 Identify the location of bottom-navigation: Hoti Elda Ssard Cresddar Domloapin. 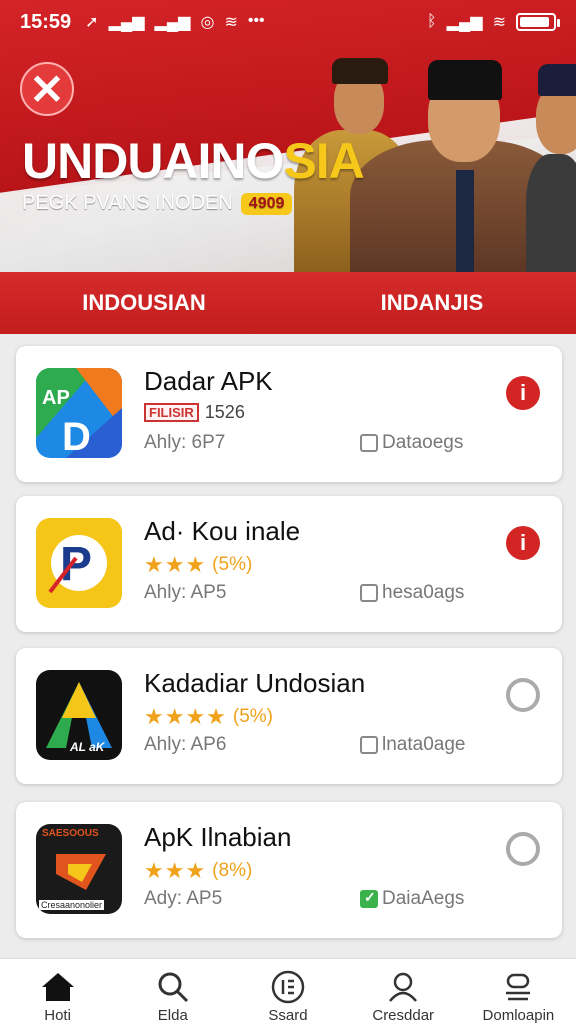
(288, 991).